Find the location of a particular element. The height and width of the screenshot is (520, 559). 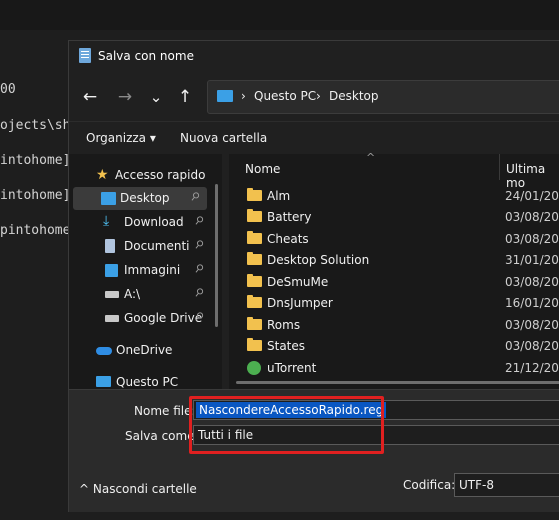

file-row: uTorrent 21/12/202 is located at coordinates (394, 368).